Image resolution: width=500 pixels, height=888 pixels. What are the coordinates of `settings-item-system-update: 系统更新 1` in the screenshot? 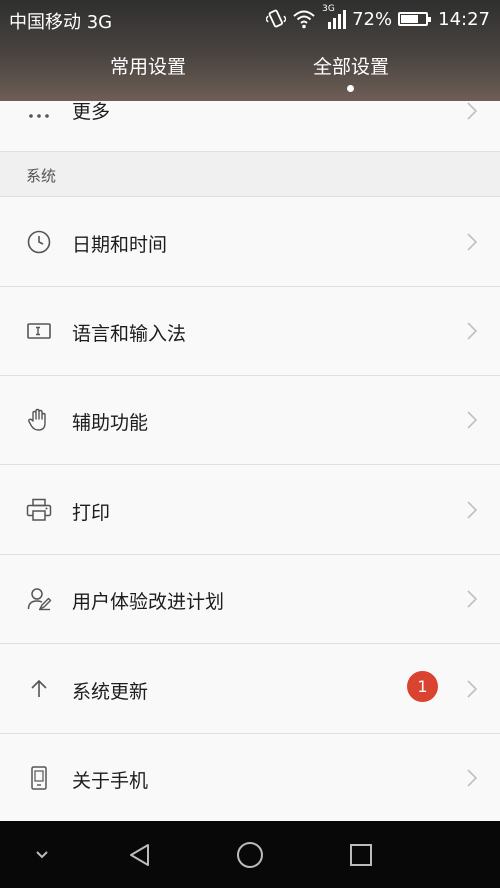 It's located at (250, 689).